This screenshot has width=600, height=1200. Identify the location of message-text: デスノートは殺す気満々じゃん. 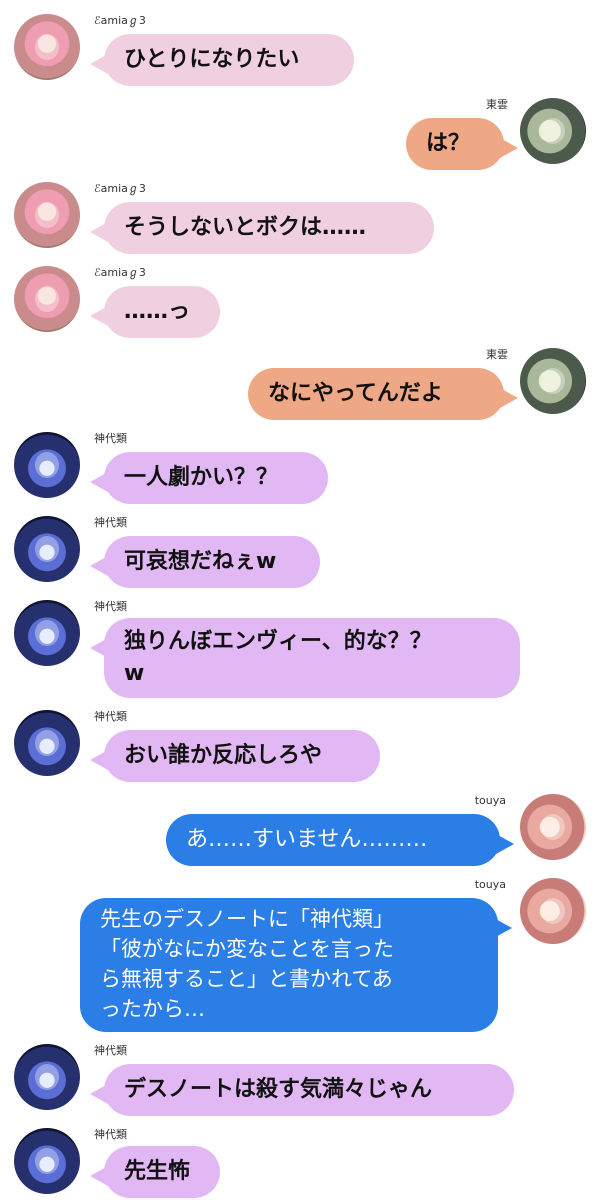
(278, 1089).